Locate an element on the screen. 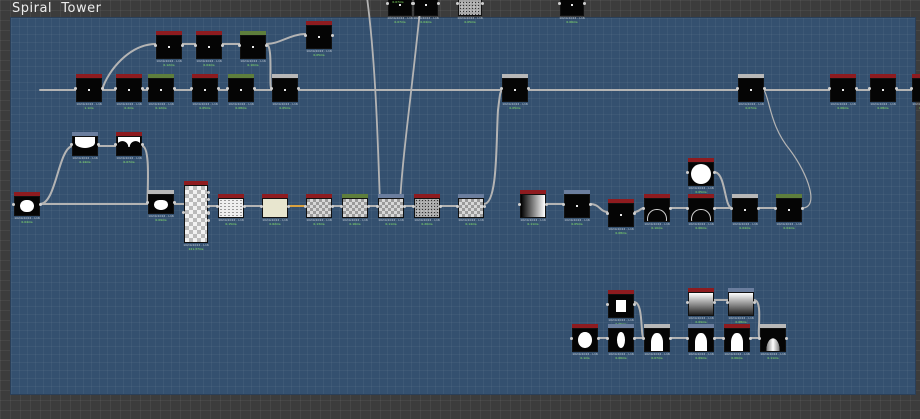 The width and height of the screenshot is (920, 419). graph-node-n24: 1024x1024 - L16 0.05ms is located at coordinates (205, 92).